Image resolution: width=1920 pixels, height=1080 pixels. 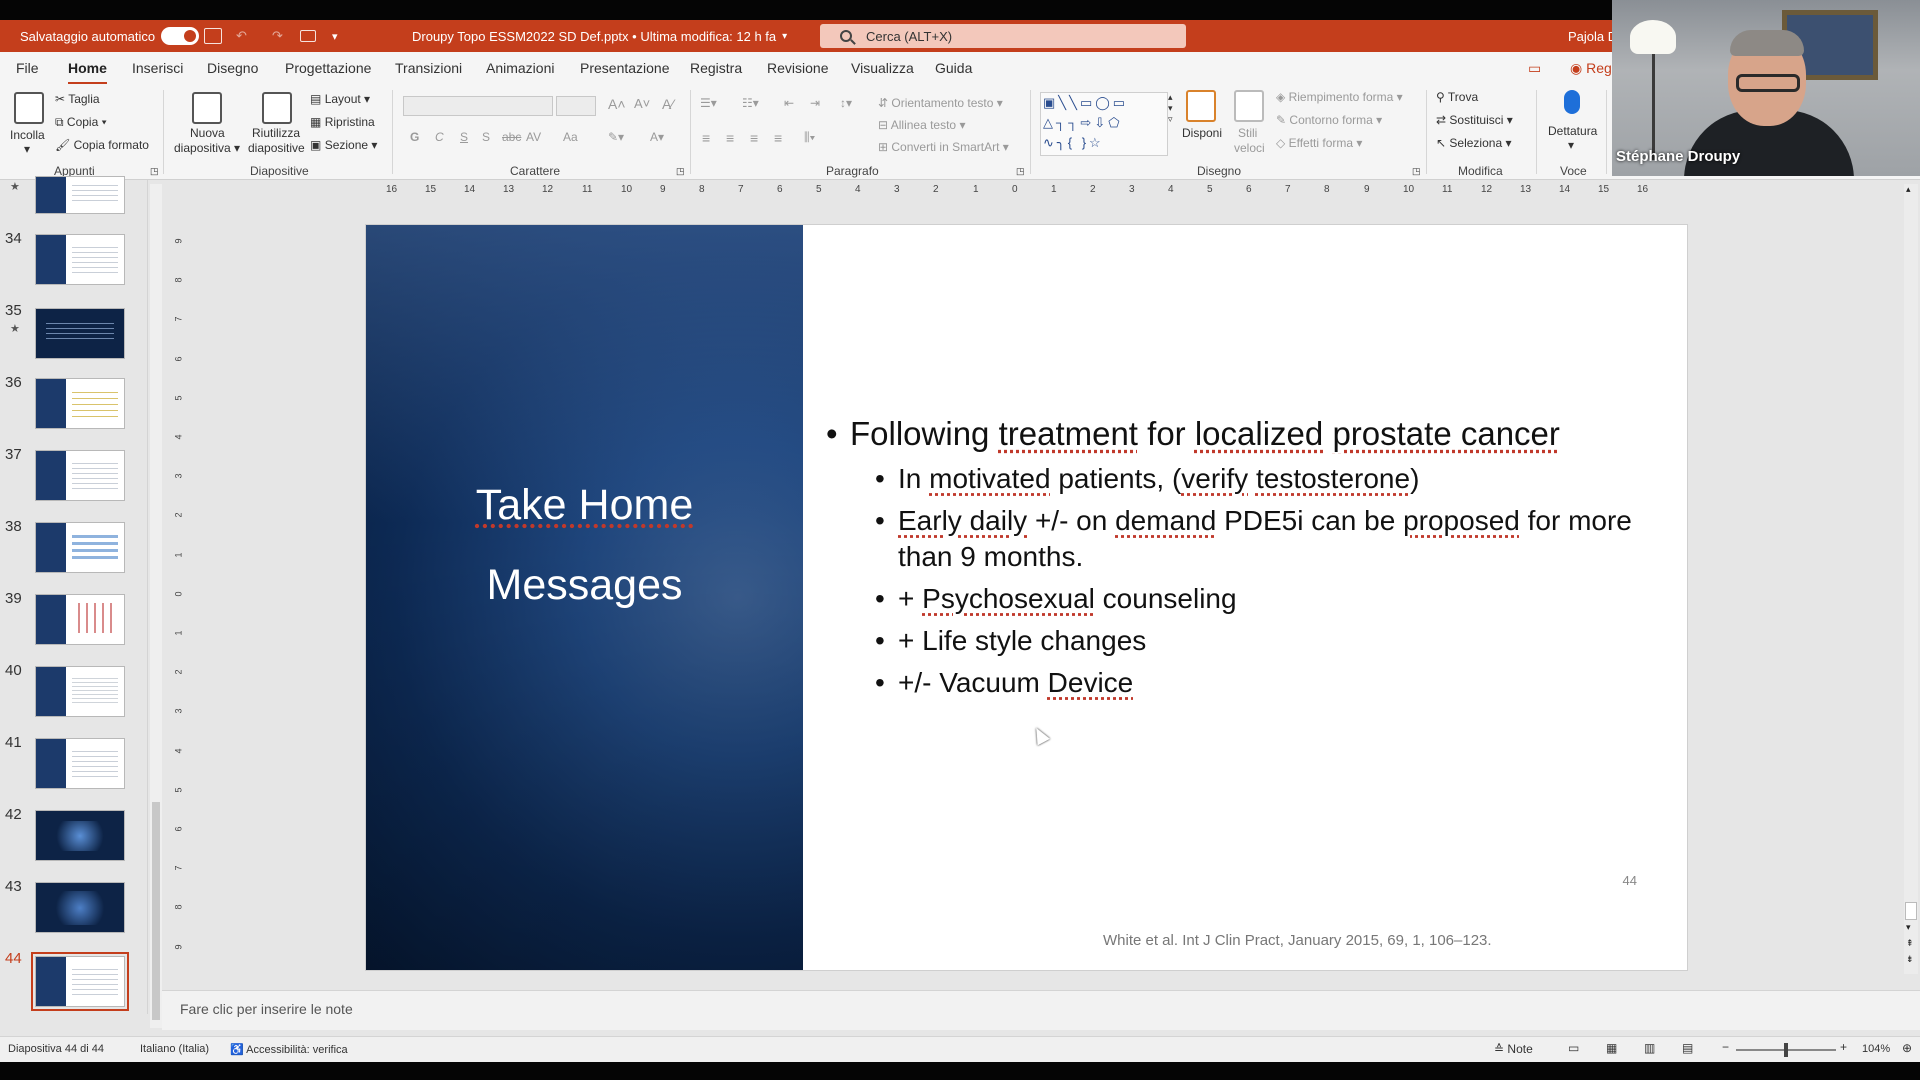 I want to click on connector-icon: ┐┐, so click(x=1068, y=122).